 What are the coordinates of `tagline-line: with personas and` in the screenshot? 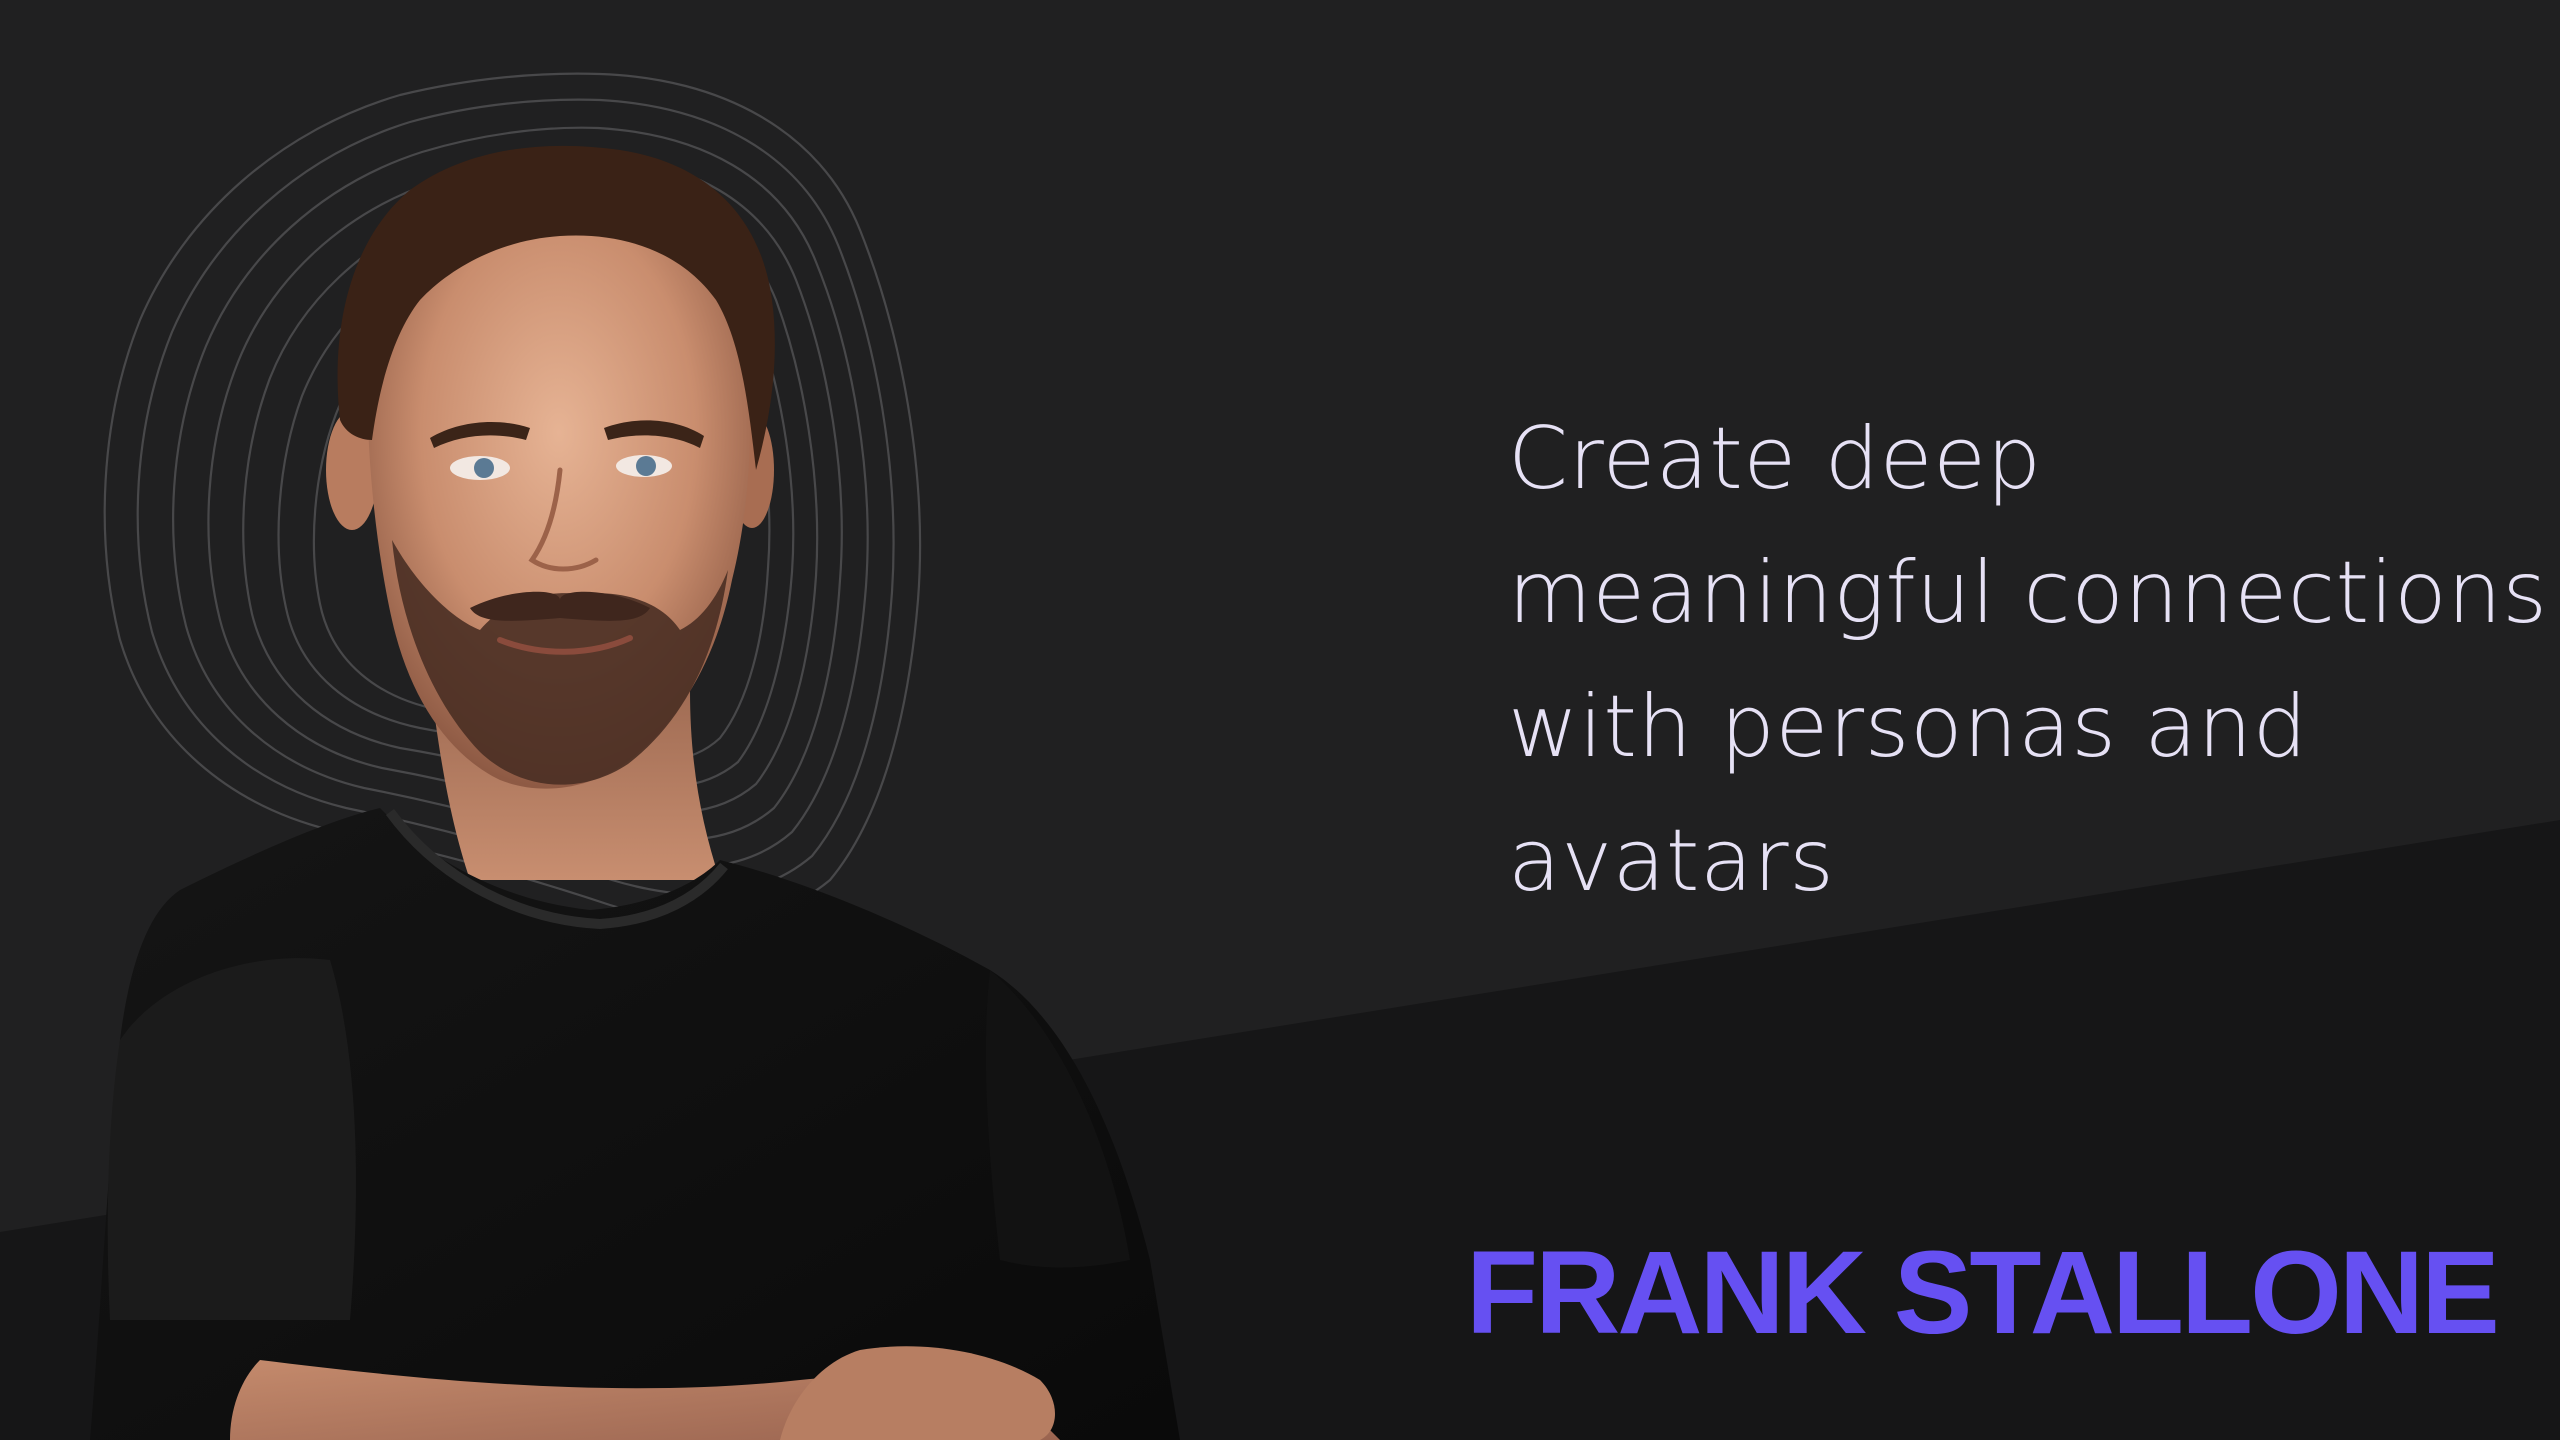 It's located at (1908, 727).